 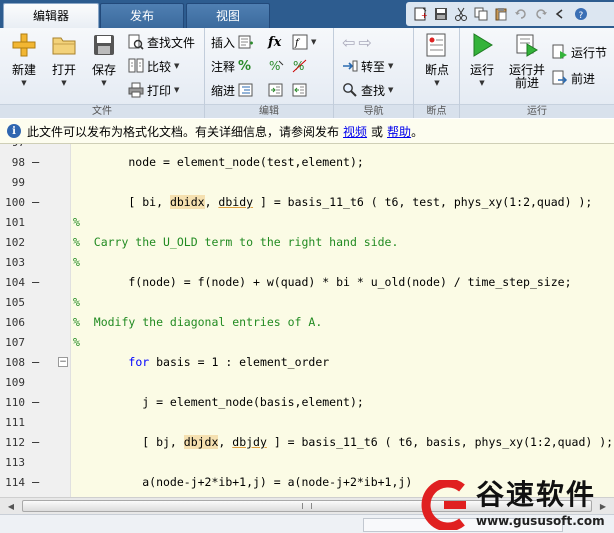 I want to click on code-text: a(node-j+2*ib+1,j) = a(node-j+2*ib+1,j), so click(x=243, y=482).